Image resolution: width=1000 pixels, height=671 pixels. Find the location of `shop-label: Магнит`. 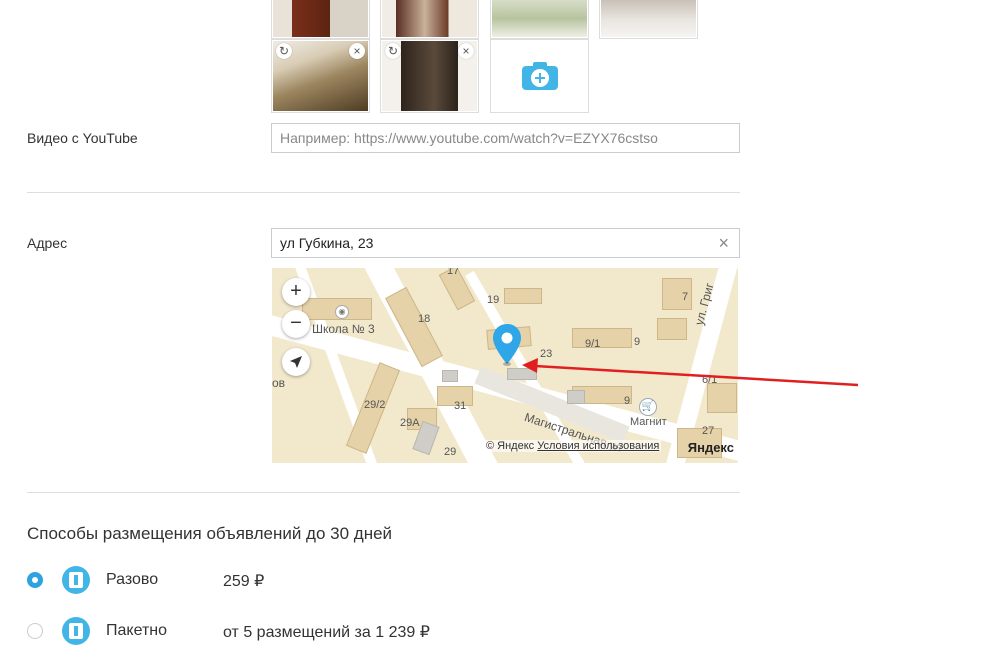

shop-label: Магнит is located at coordinates (648, 422).